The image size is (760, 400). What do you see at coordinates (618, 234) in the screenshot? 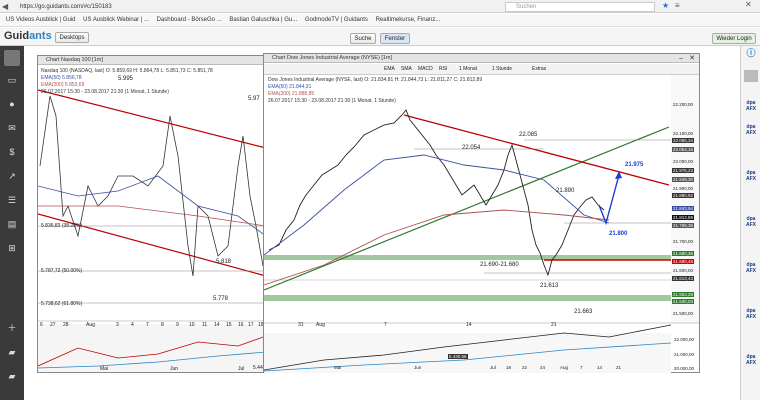
I see `annotation: 21.800` at bounding box center [618, 234].